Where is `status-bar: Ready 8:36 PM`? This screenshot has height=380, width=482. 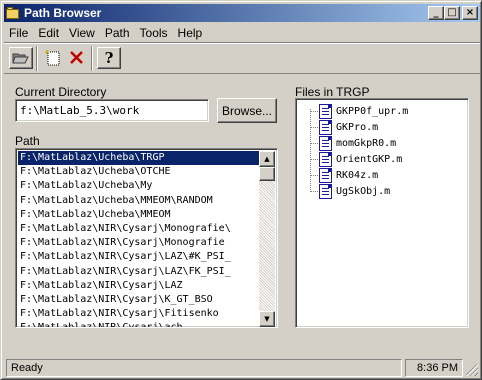 status-bar: Ready 8:36 PM is located at coordinates (242, 368).